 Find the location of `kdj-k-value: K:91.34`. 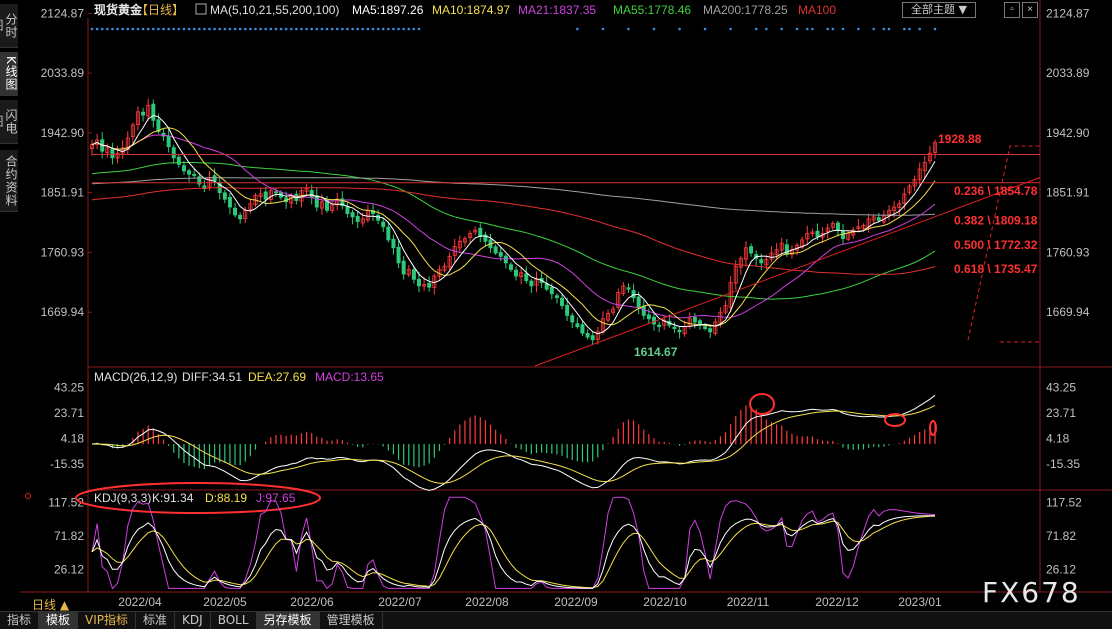

kdj-k-value: K:91.34 is located at coordinates (173, 498).